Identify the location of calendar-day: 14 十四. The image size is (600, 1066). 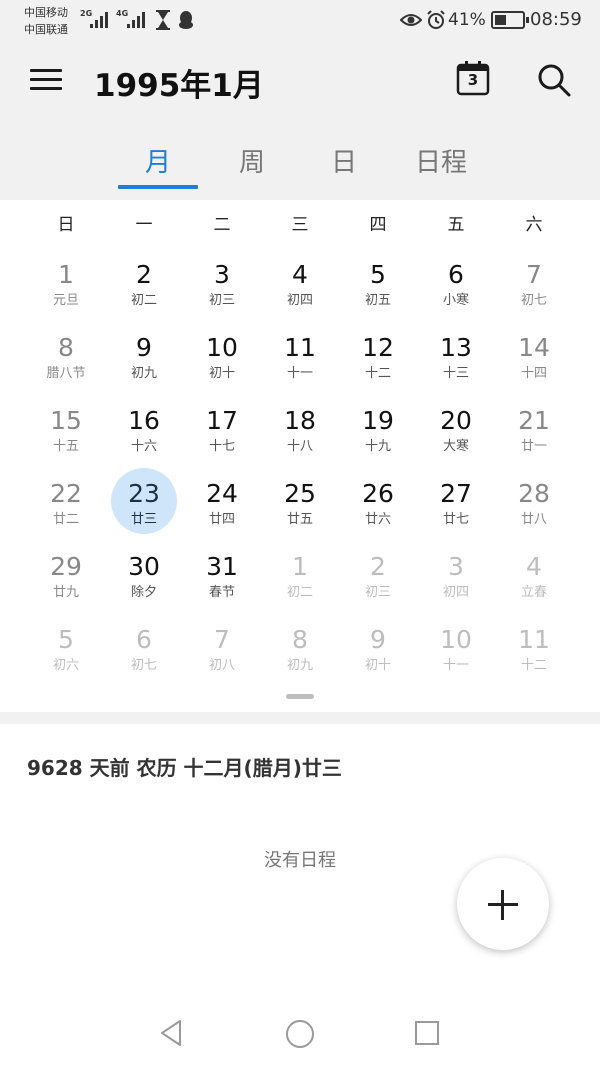
(534, 350).